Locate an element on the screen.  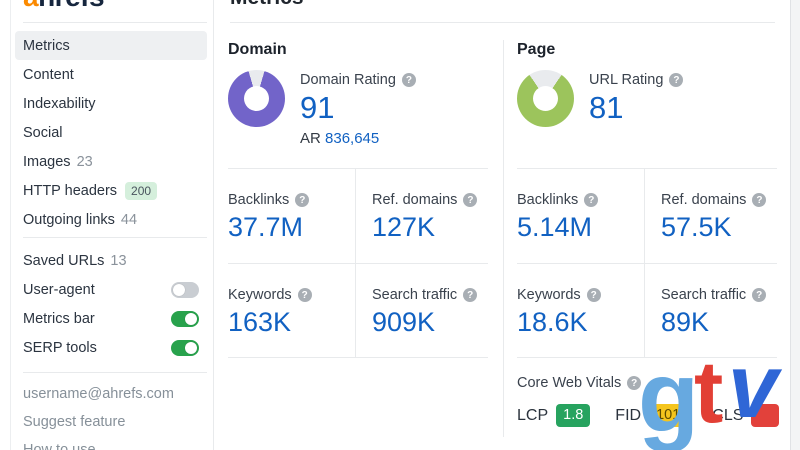
stats-row: Backlinks? 5.14M Ref. domains? 57.5K is located at coordinates (647, 216).